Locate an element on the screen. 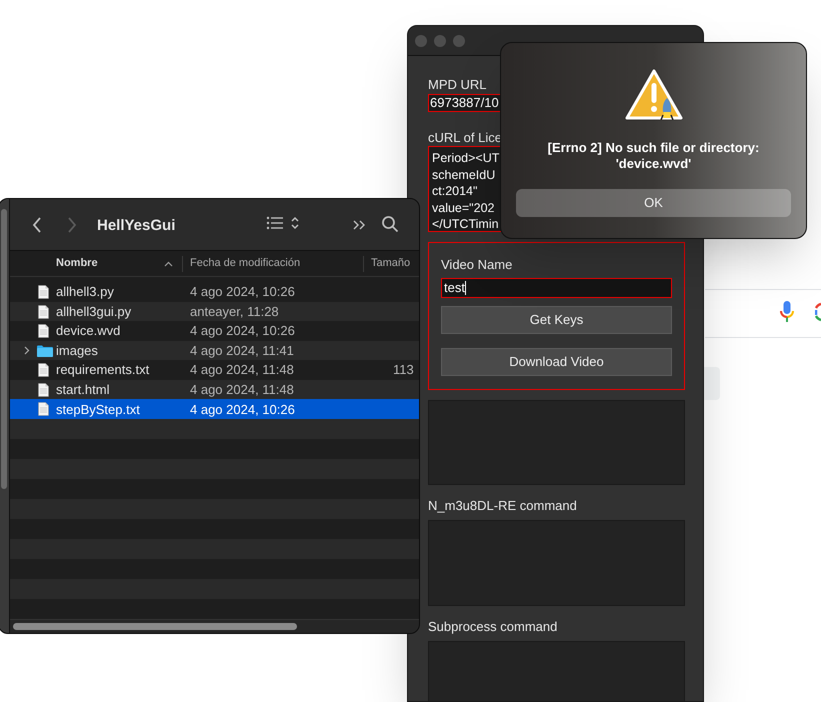 The width and height of the screenshot is (821, 702). scroll-thumb is located at coordinates (155, 626).